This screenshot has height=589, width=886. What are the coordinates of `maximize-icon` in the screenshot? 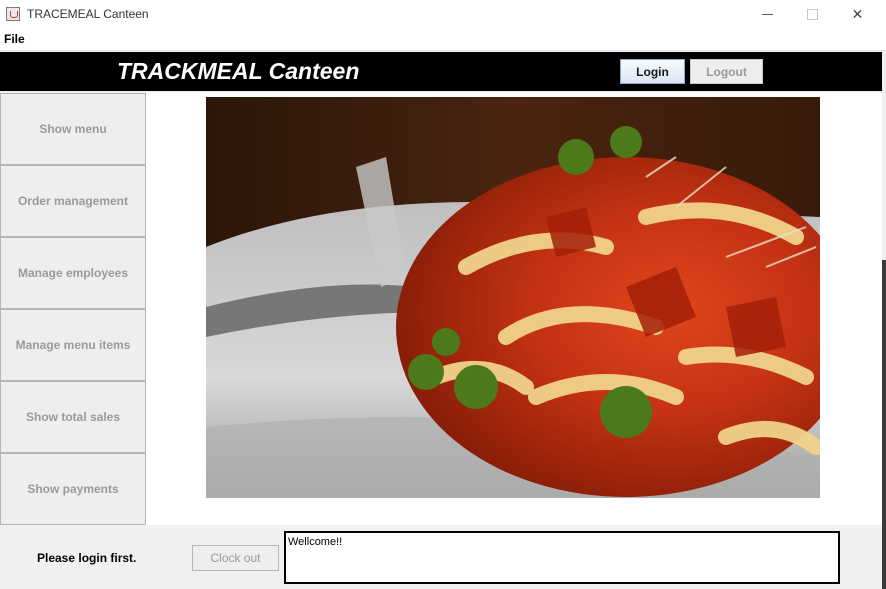 It's located at (812, 14).